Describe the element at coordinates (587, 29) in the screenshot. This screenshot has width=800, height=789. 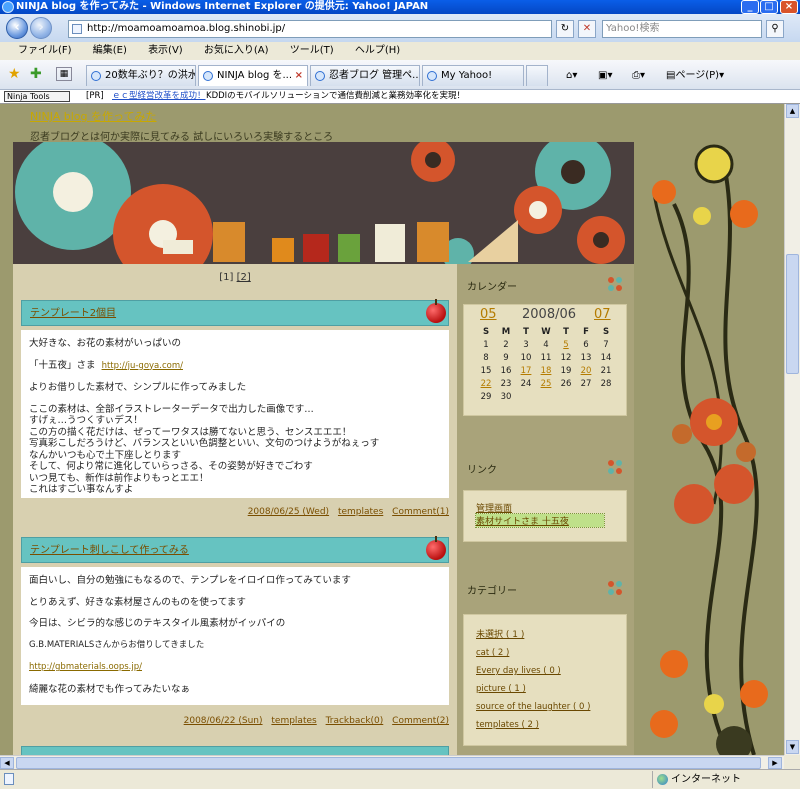
I see `stop-button: ✕` at that location.